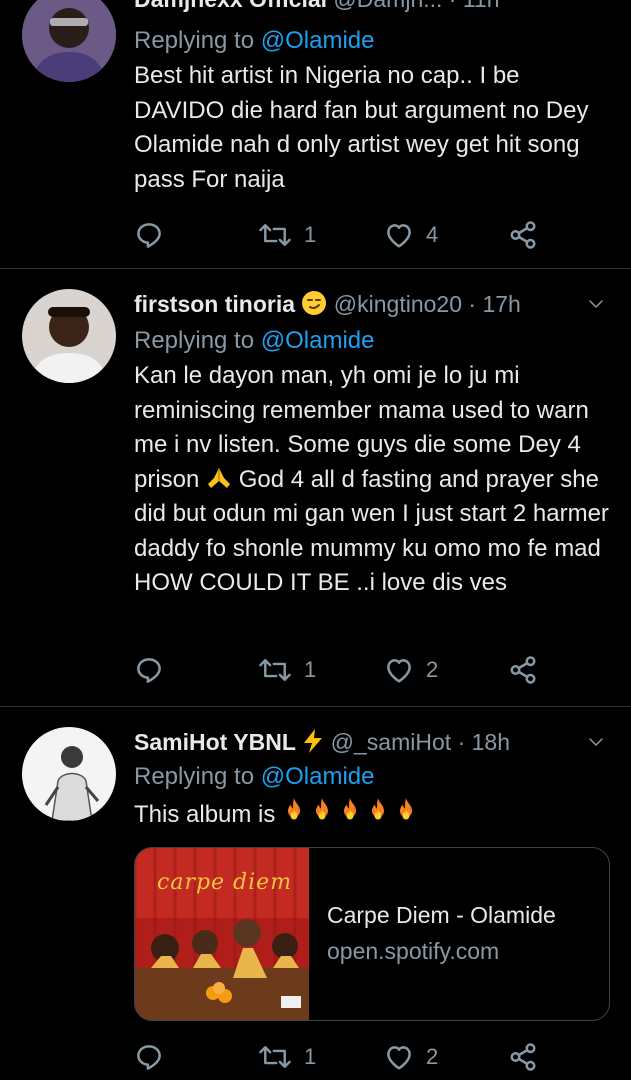 The width and height of the screenshot is (631, 1080). Describe the element at coordinates (222, 934) in the screenshot. I see `album-art: carpe diem` at that location.